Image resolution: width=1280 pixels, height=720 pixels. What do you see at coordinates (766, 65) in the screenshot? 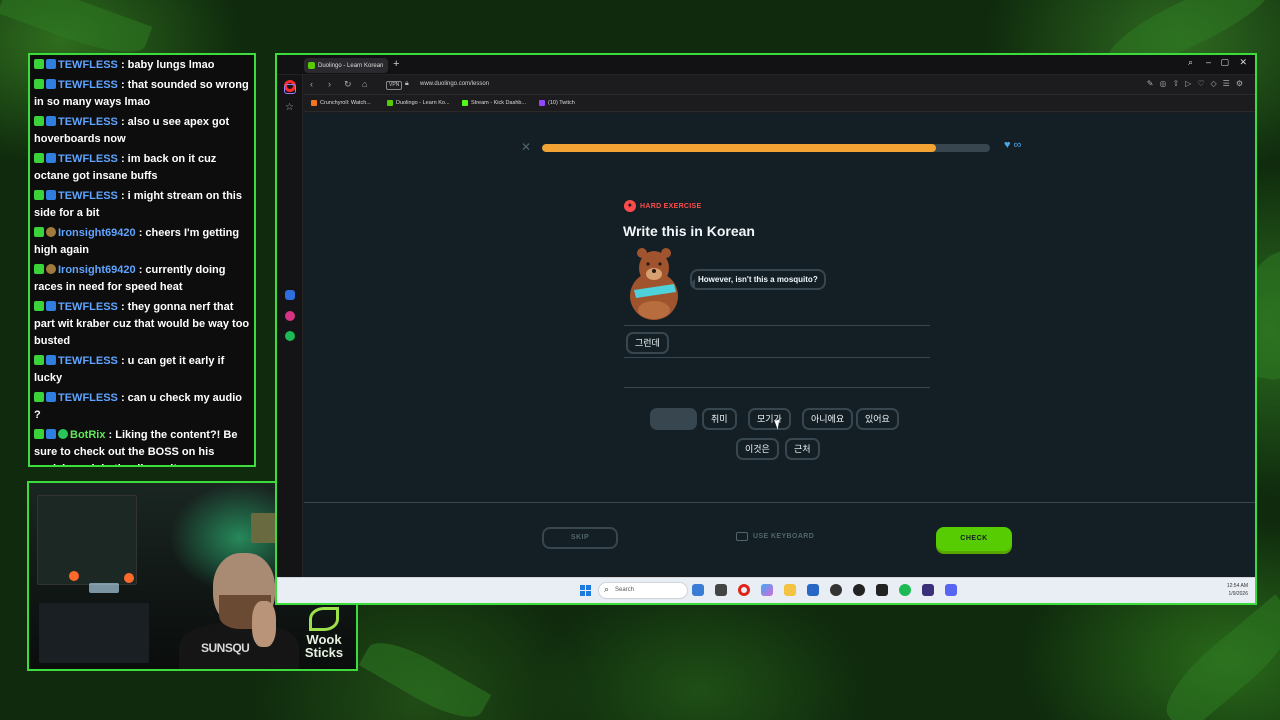
I see `tab-bar: Duolingo - Learn Korean + ⌕ – ▢ ✕` at bounding box center [766, 65].